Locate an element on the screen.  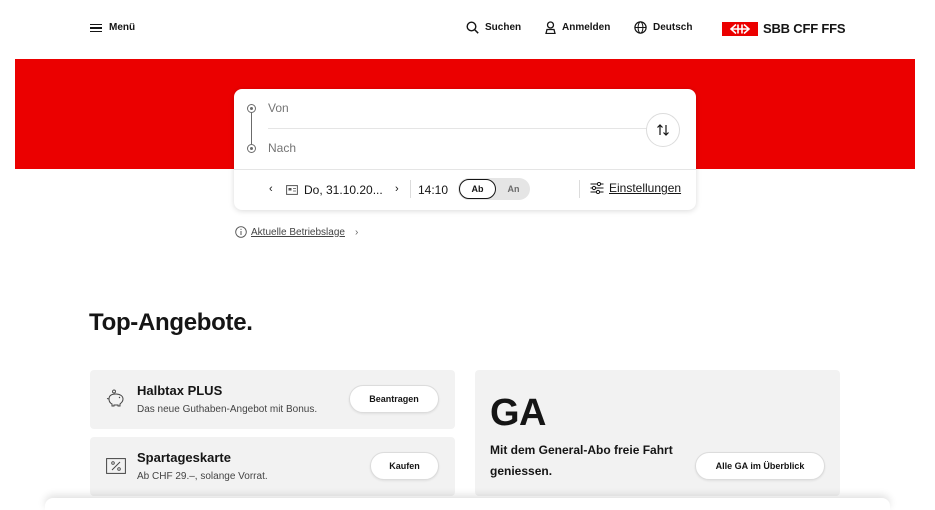
toggle-departure-option: Ab is located at coordinates (477, 189).